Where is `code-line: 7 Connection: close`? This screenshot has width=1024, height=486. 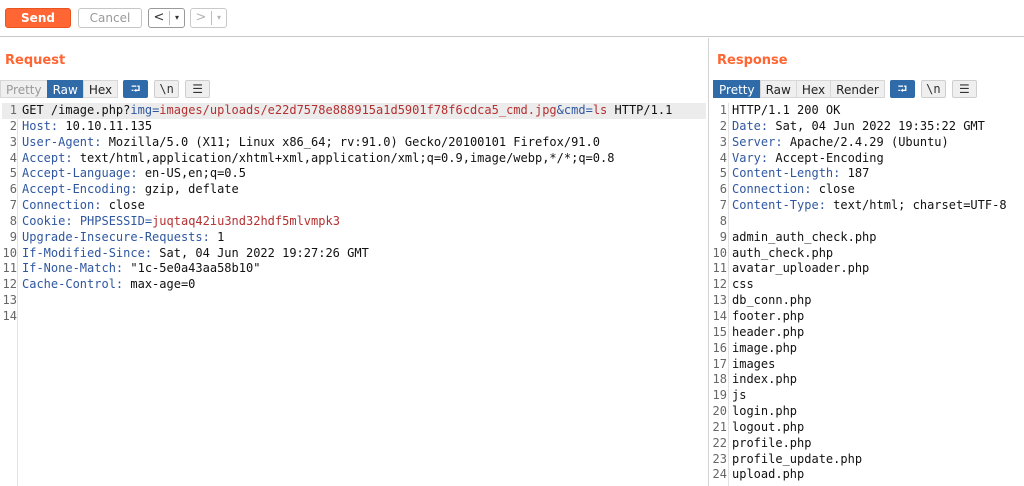
code-line: 7 Connection: close is located at coordinates (77, 205).